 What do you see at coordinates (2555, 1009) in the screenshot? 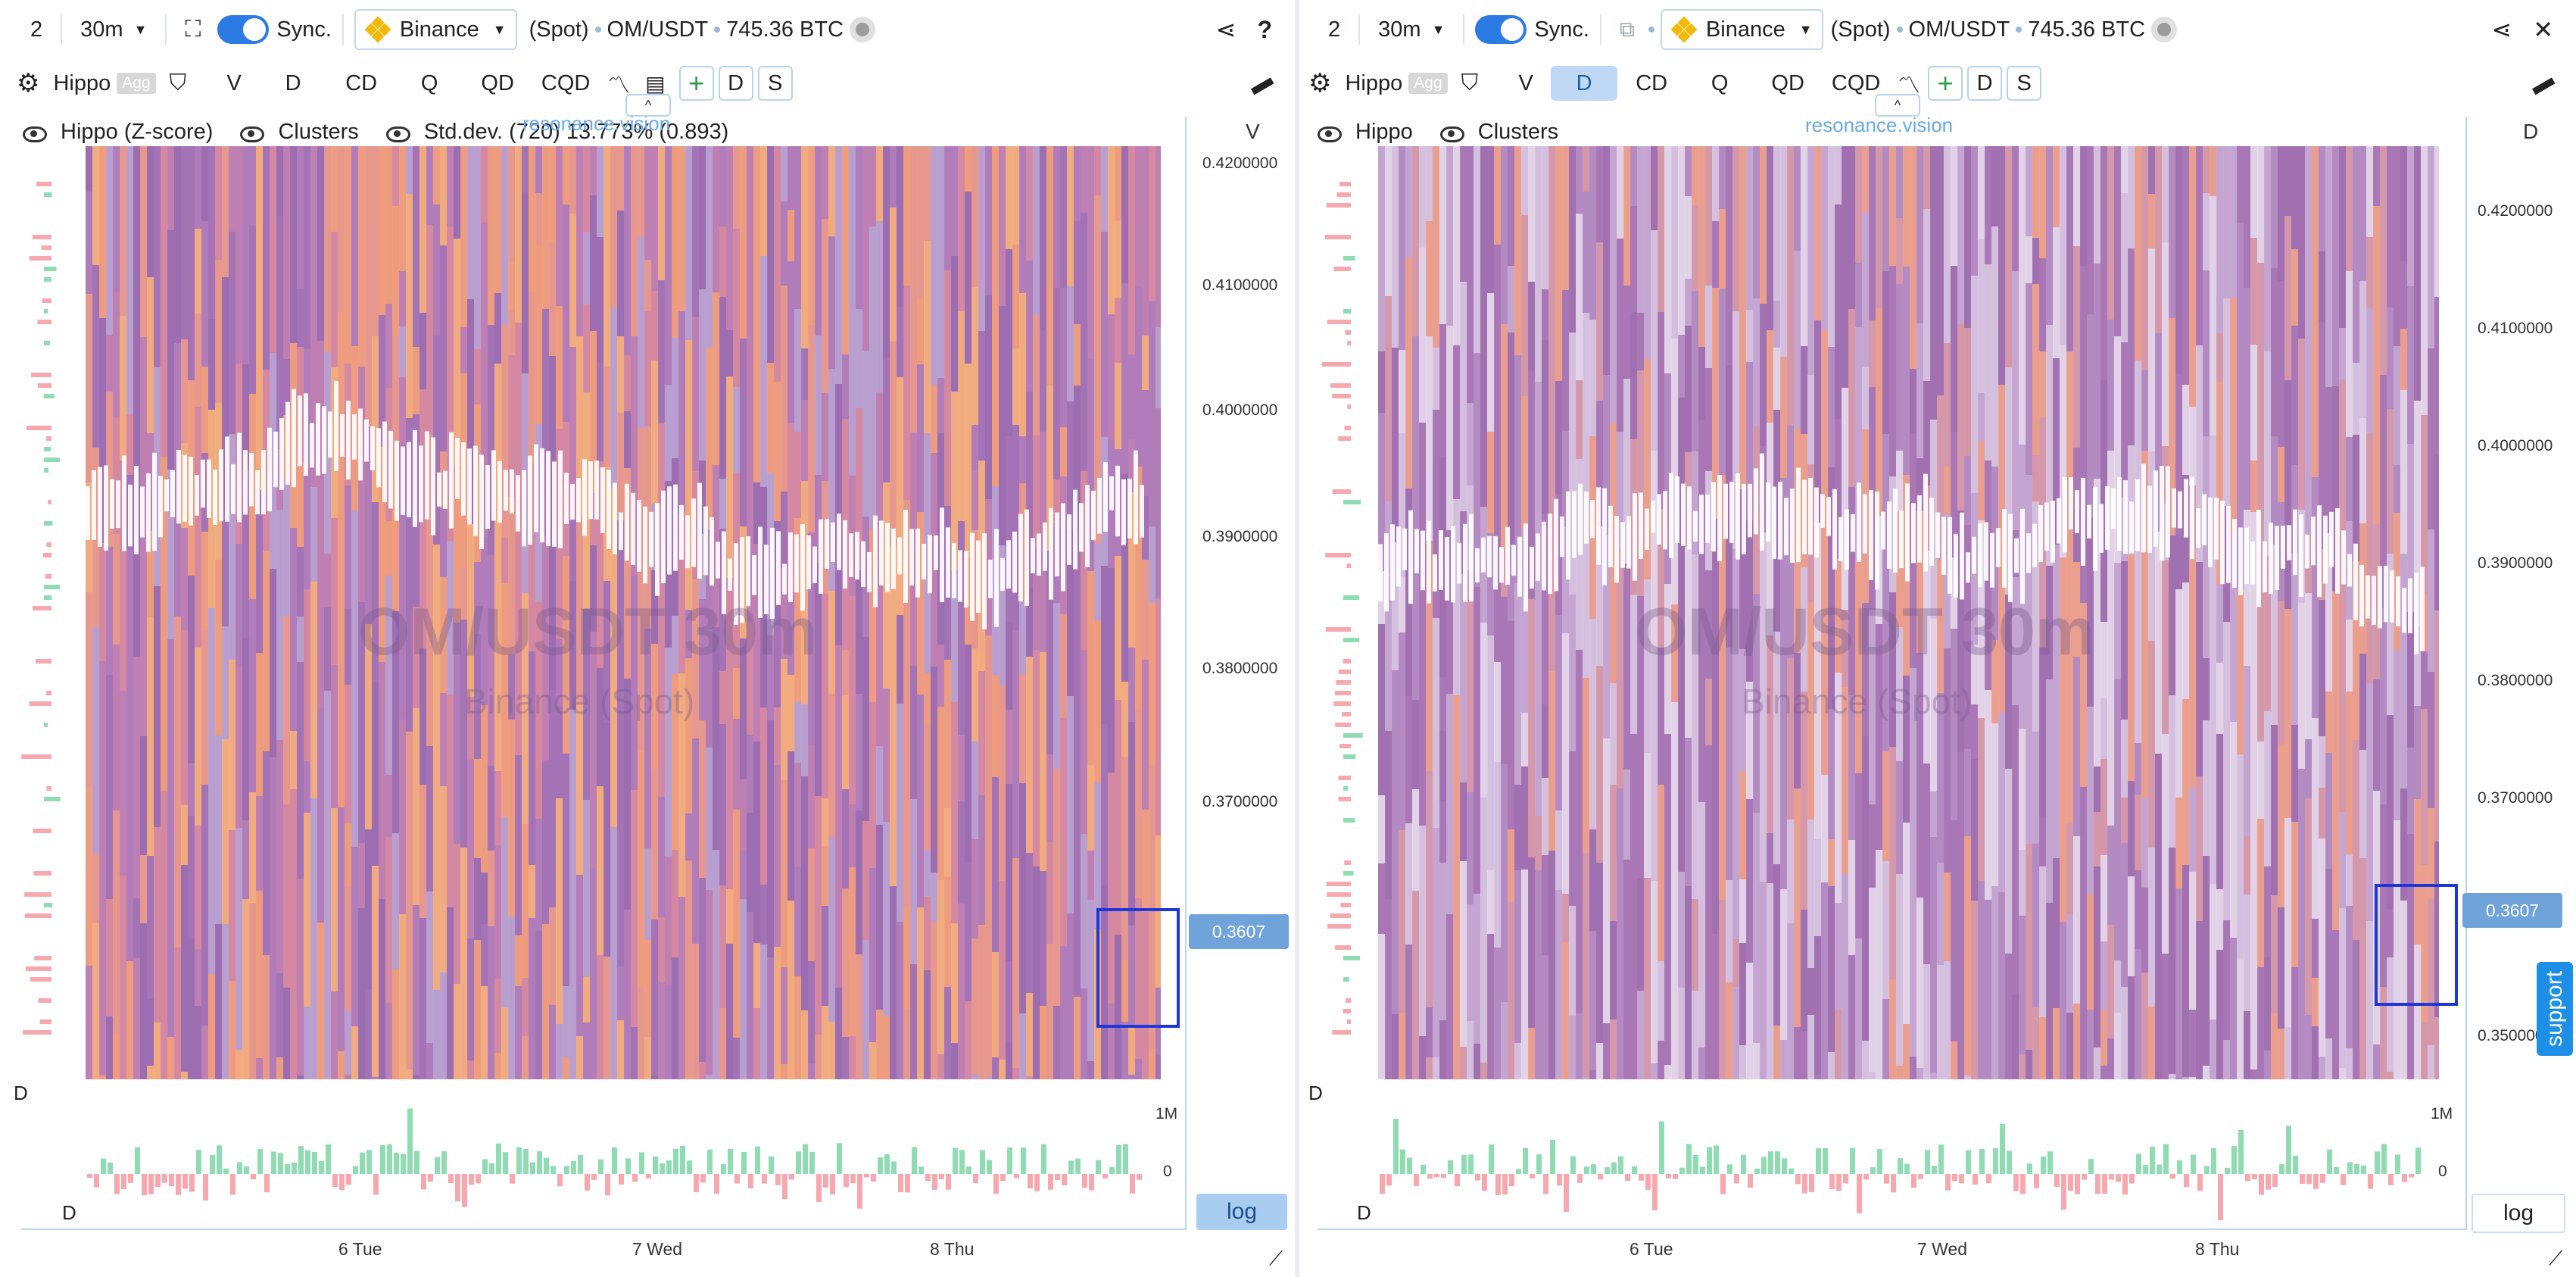
I see `support-button: support` at bounding box center [2555, 1009].